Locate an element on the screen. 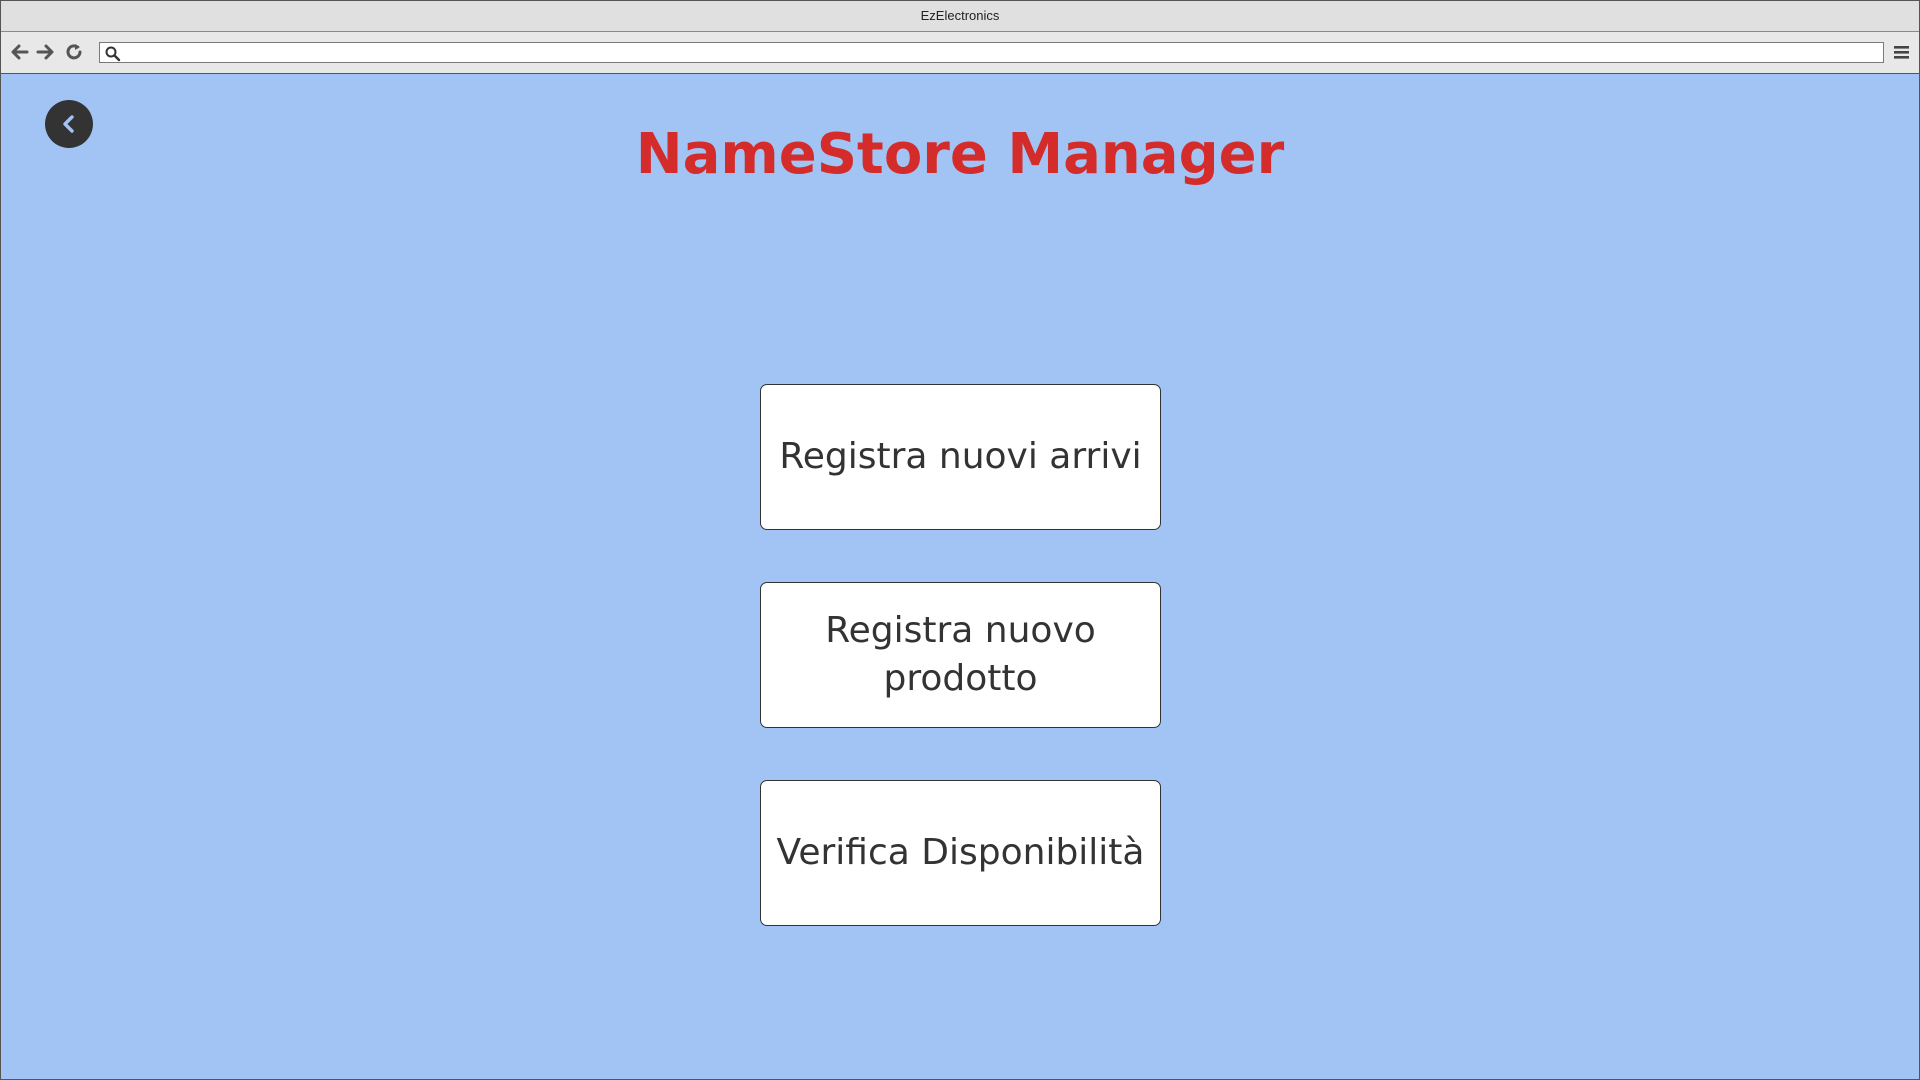 The image size is (1920, 1080). check-availability-button: Verifica Disponibilità is located at coordinates (960, 853).